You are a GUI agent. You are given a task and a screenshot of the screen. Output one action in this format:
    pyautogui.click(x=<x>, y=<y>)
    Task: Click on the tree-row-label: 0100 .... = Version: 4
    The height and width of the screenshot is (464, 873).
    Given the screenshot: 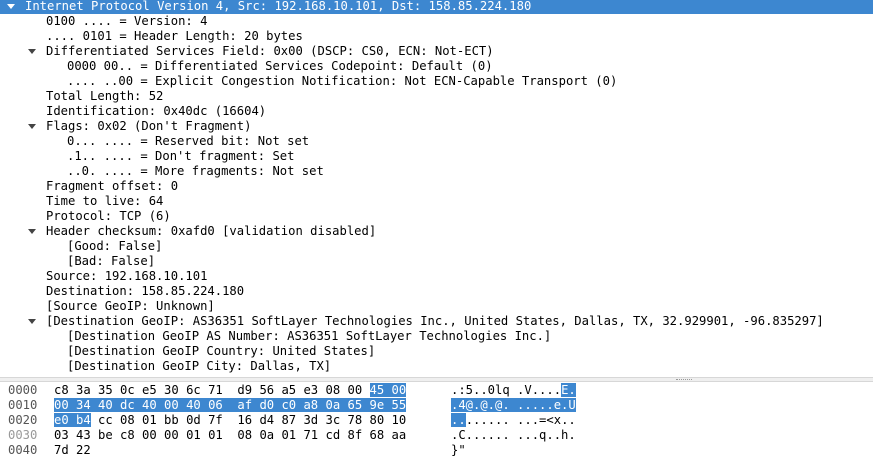 What is the action you would take?
    pyautogui.click(x=127, y=21)
    